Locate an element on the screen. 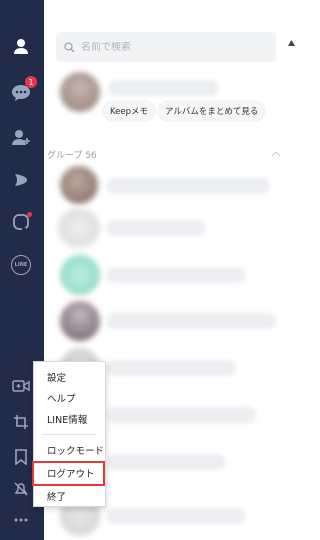 This screenshot has width=320, height=540. search-bar is located at coordinates (166, 47).